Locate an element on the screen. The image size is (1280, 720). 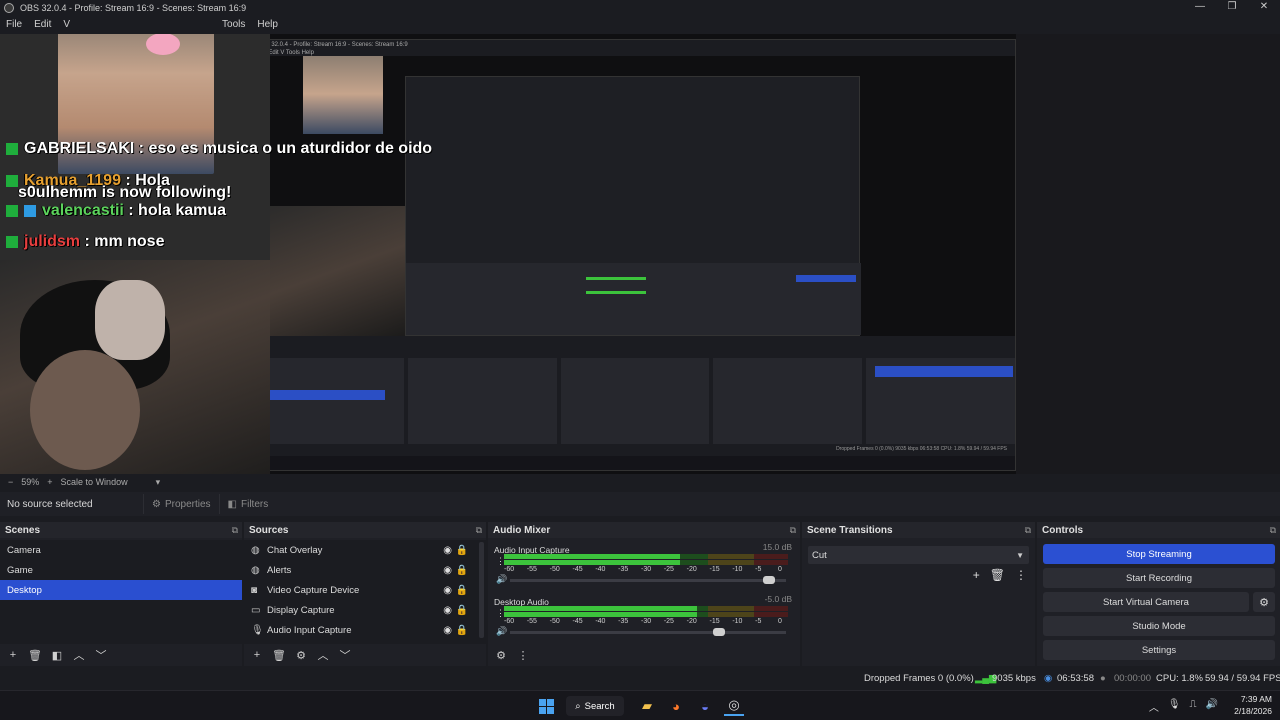
sources-scrollbar is located at coordinates (481, 590).